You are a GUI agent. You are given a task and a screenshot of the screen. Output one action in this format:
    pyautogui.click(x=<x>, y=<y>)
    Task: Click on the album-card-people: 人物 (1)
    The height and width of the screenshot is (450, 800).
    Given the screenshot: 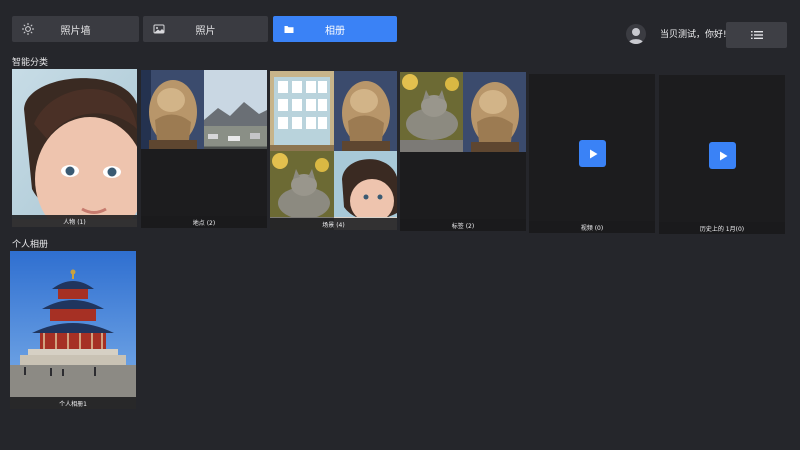 What is the action you would take?
    pyautogui.click(x=74, y=148)
    